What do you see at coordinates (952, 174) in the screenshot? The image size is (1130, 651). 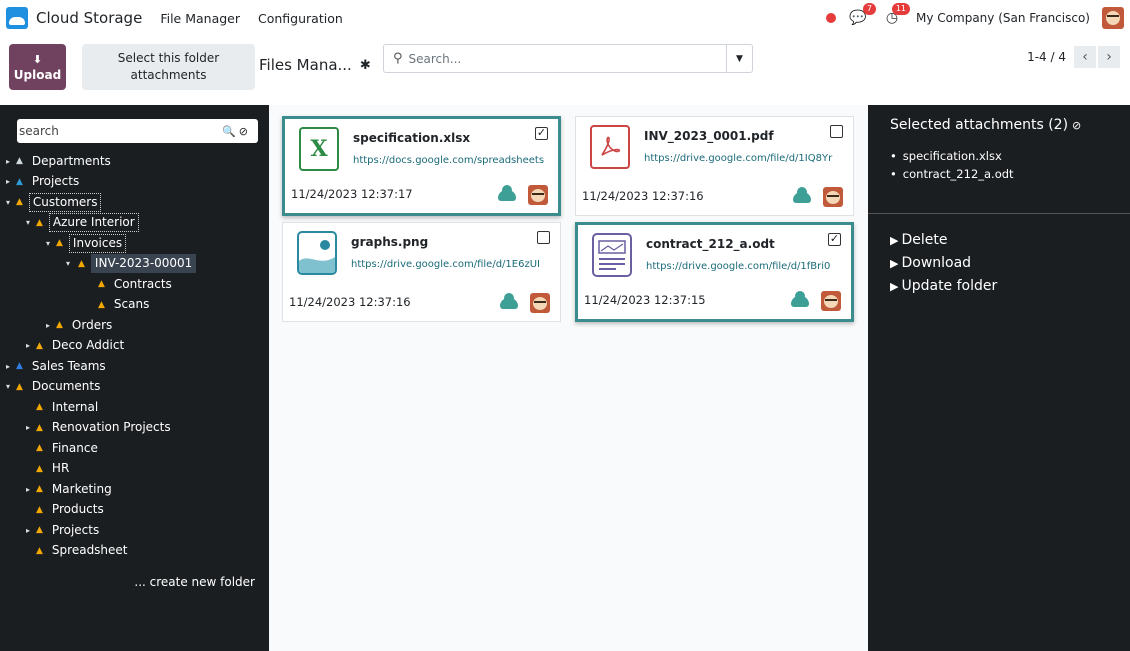 I see `selected-item: contract_212_a.odt` at bounding box center [952, 174].